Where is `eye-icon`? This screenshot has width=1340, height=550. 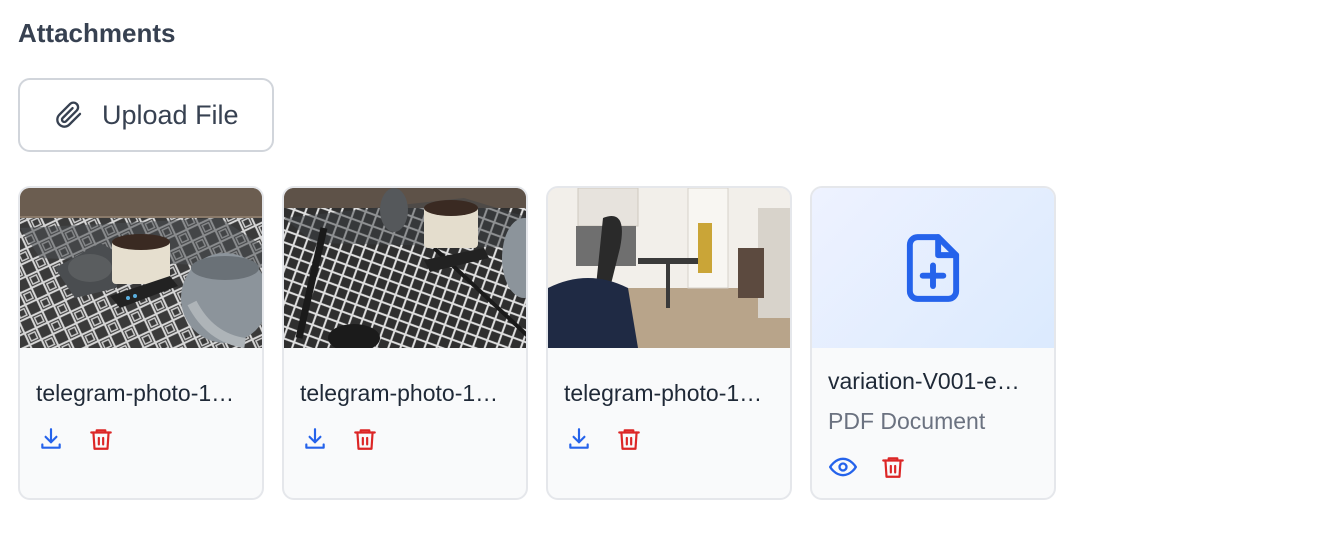
eye-icon is located at coordinates (843, 467).